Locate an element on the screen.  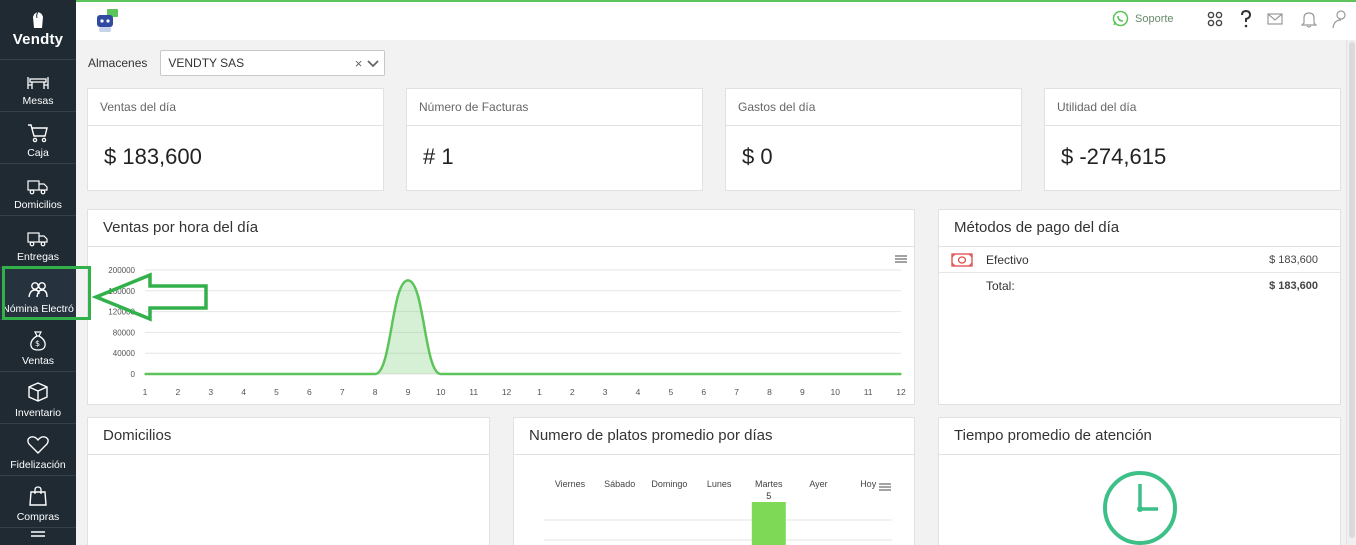
support-link: Soporte is located at coordinates (1143, 18).